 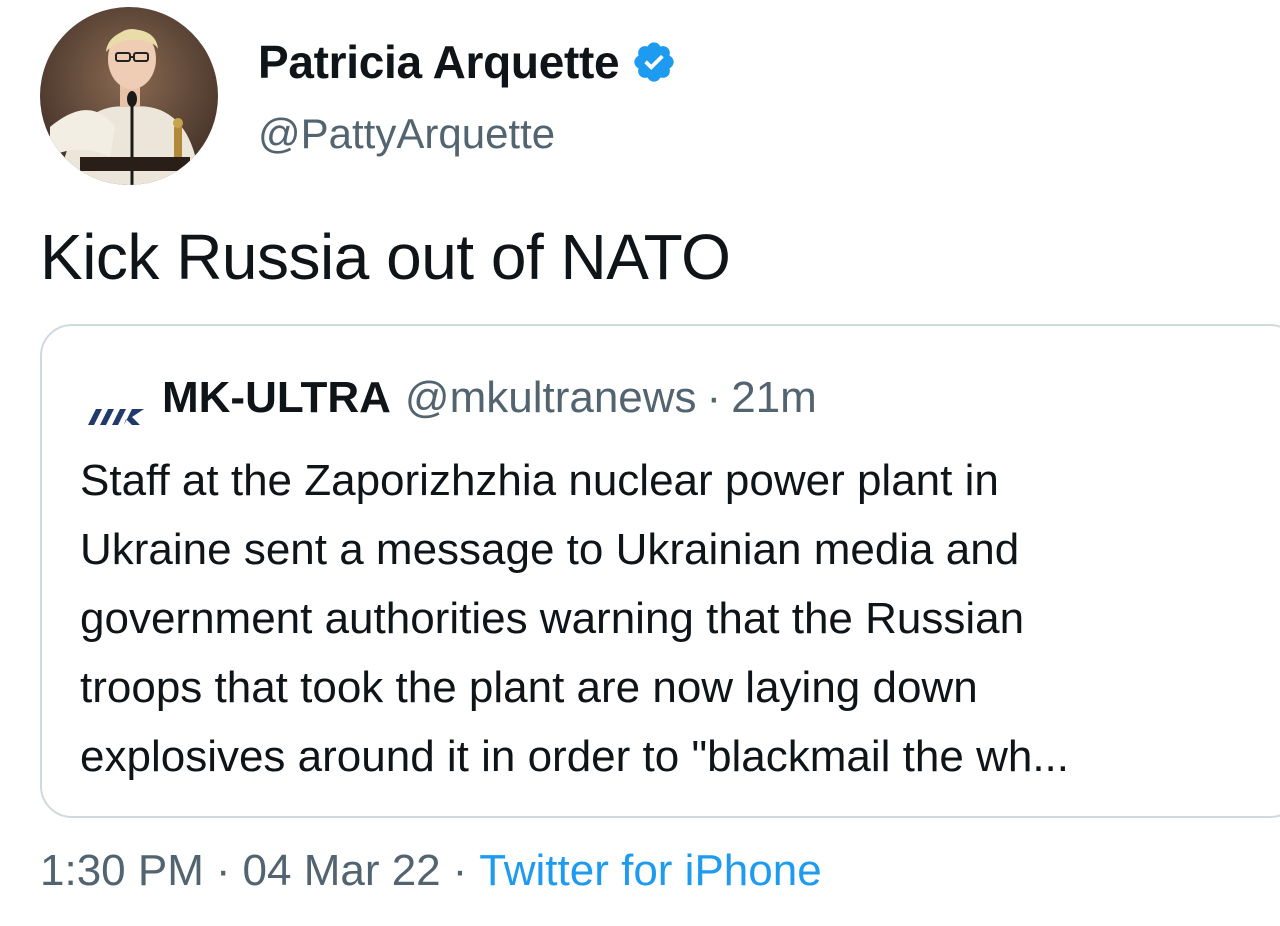 What do you see at coordinates (774, 398) in the screenshot?
I see `quoted-tweet-time: 21m` at bounding box center [774, 398].